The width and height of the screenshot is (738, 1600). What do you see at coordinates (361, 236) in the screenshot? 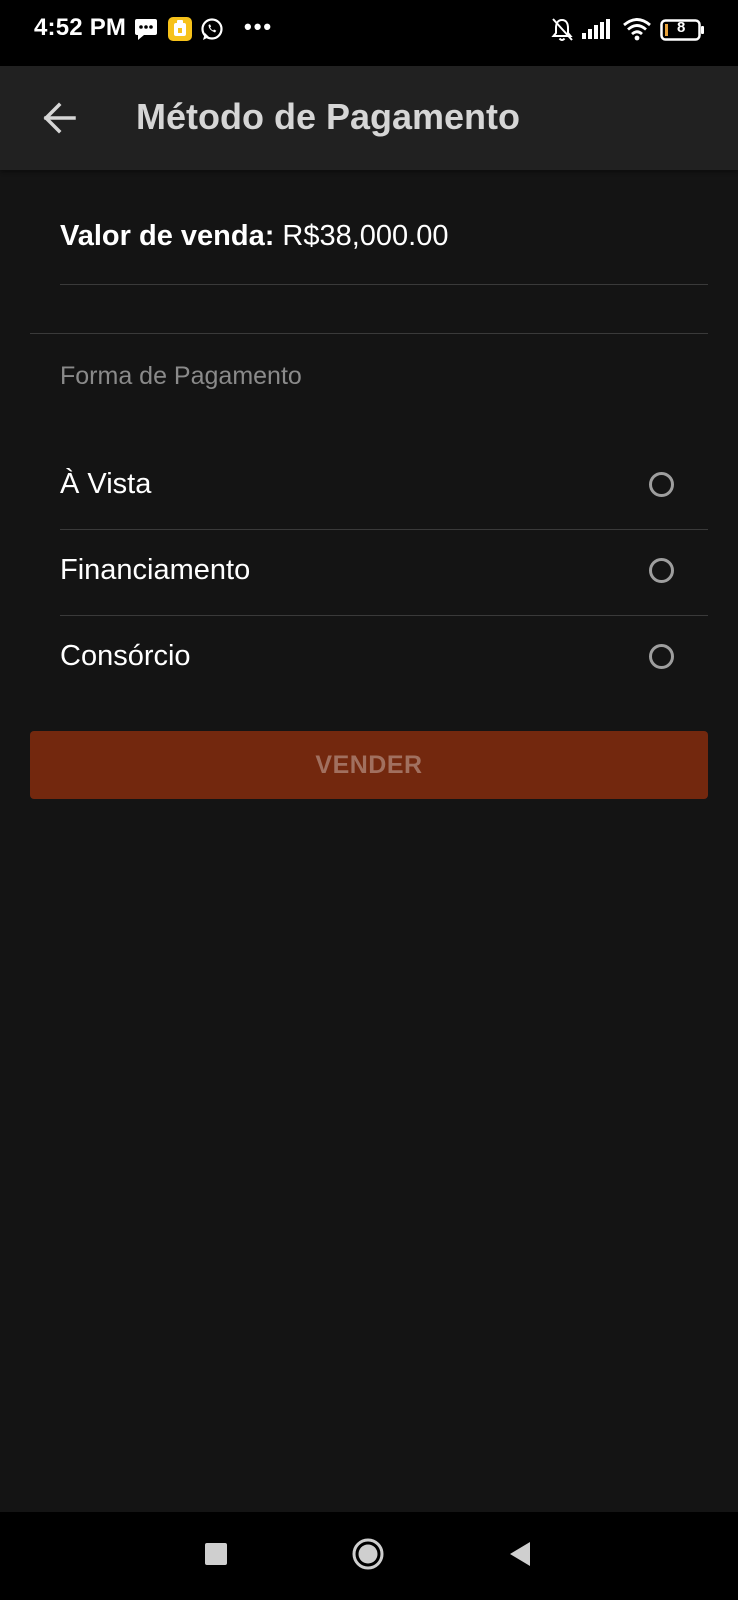
I see `sale-value-amount: R$38,000.00` at bounding box center [361, 236].